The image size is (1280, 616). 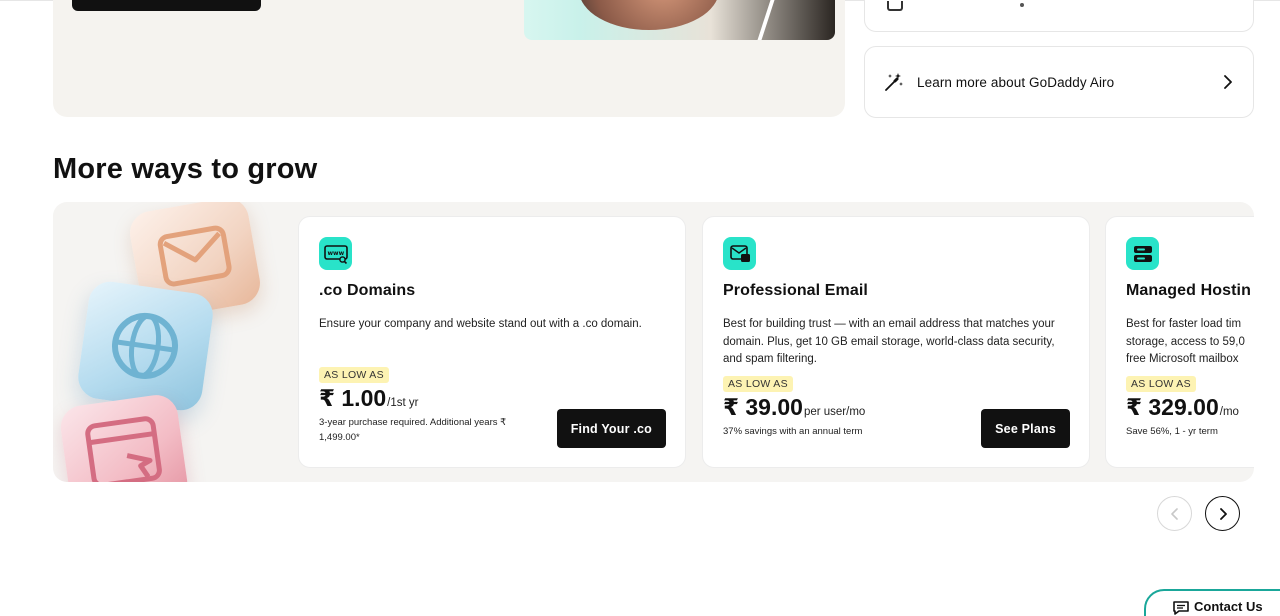 I want to click on contact-us-label: Contact Us, so click(x=1228, y=606).